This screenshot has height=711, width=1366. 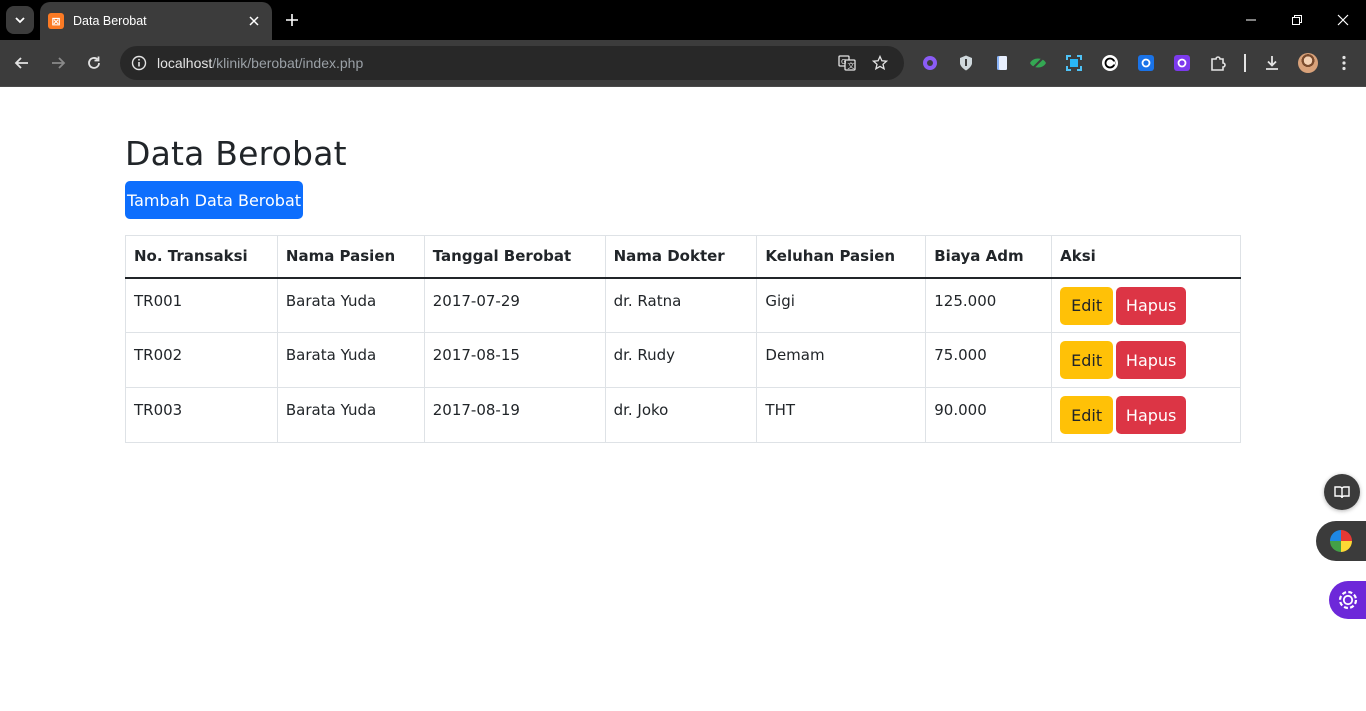 I want to click on extension-eye-icon, so click(x=1038, y=63).